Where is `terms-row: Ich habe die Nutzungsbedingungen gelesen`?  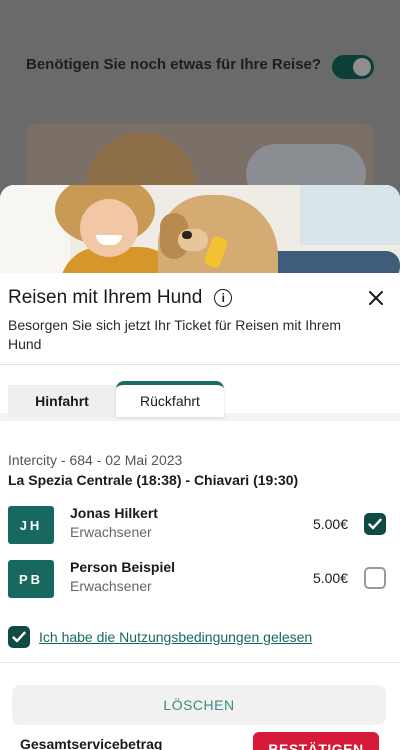
terms-row: Ich habe die Nutzungsbedingungen gelesen is located at coordinates (160, 637).